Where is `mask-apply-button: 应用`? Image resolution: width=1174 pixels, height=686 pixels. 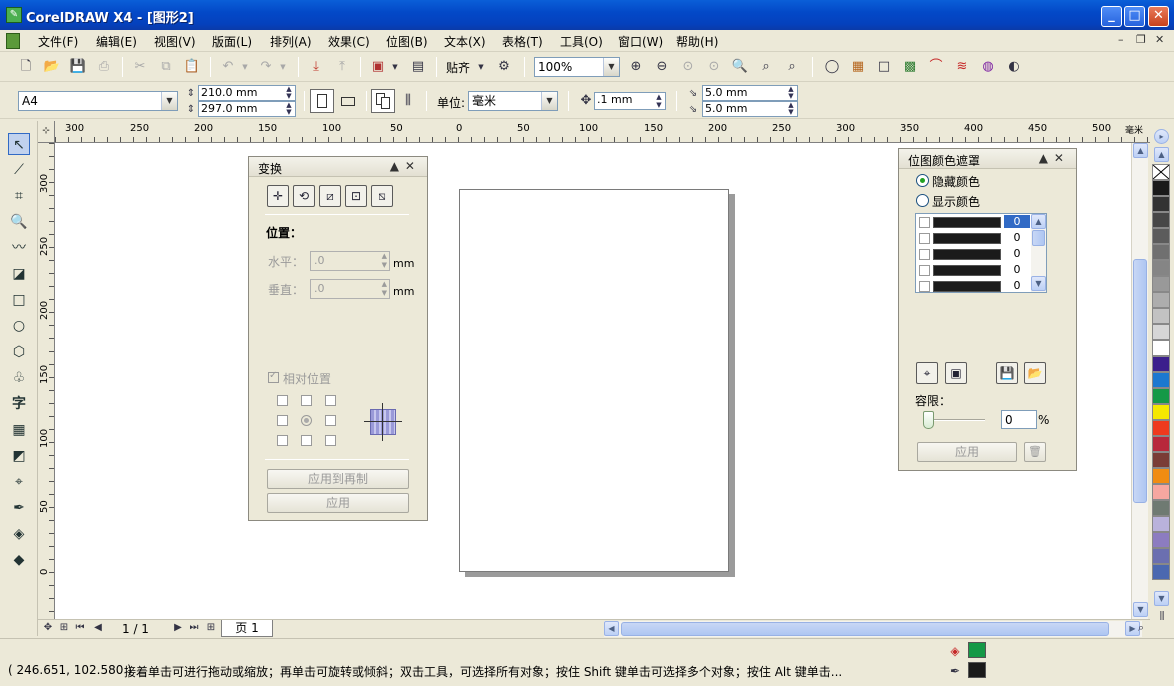
mask-apply-button: 应用 is located at coordinates (967, 452).